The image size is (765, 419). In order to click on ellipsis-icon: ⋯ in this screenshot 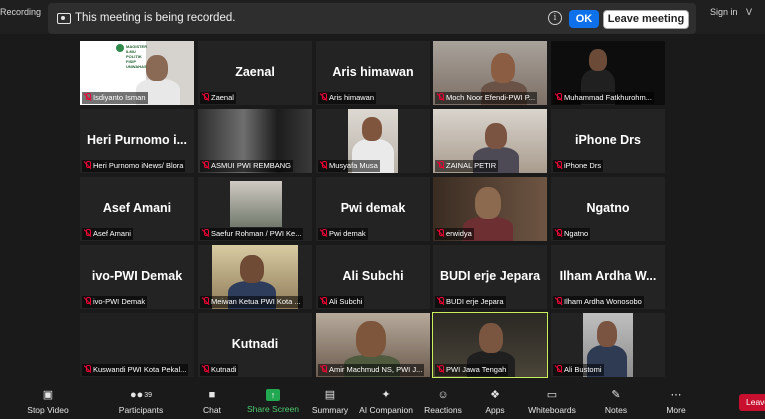, I will do `click(676, 395)`.